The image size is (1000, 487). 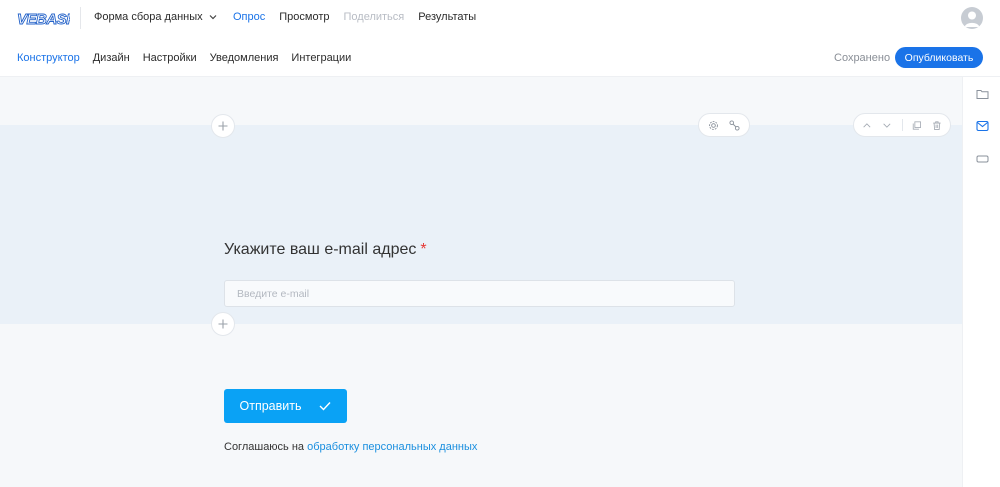 I want to click on submit-button-label: Отправить, so click(x=270, y=406).